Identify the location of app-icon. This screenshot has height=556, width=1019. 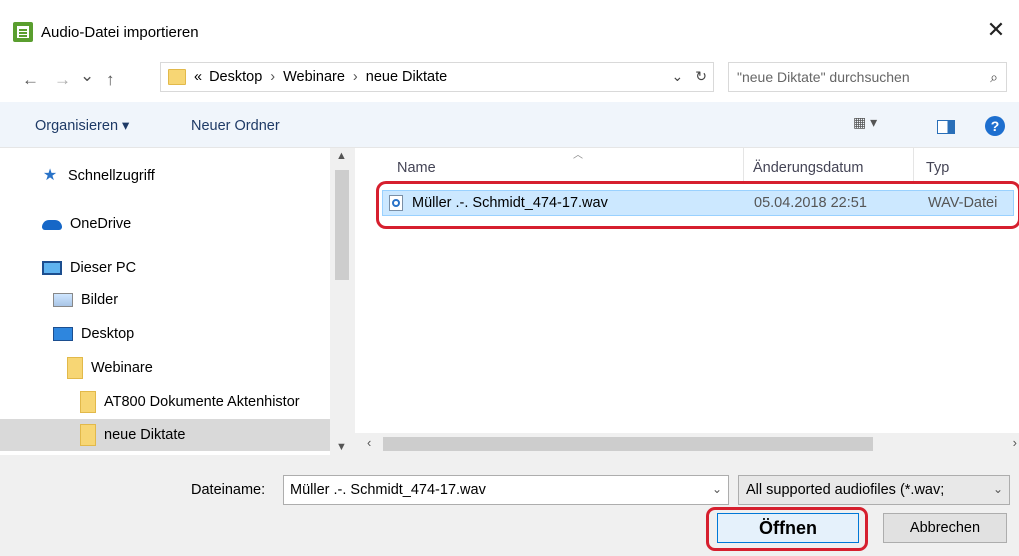
(23, 32).